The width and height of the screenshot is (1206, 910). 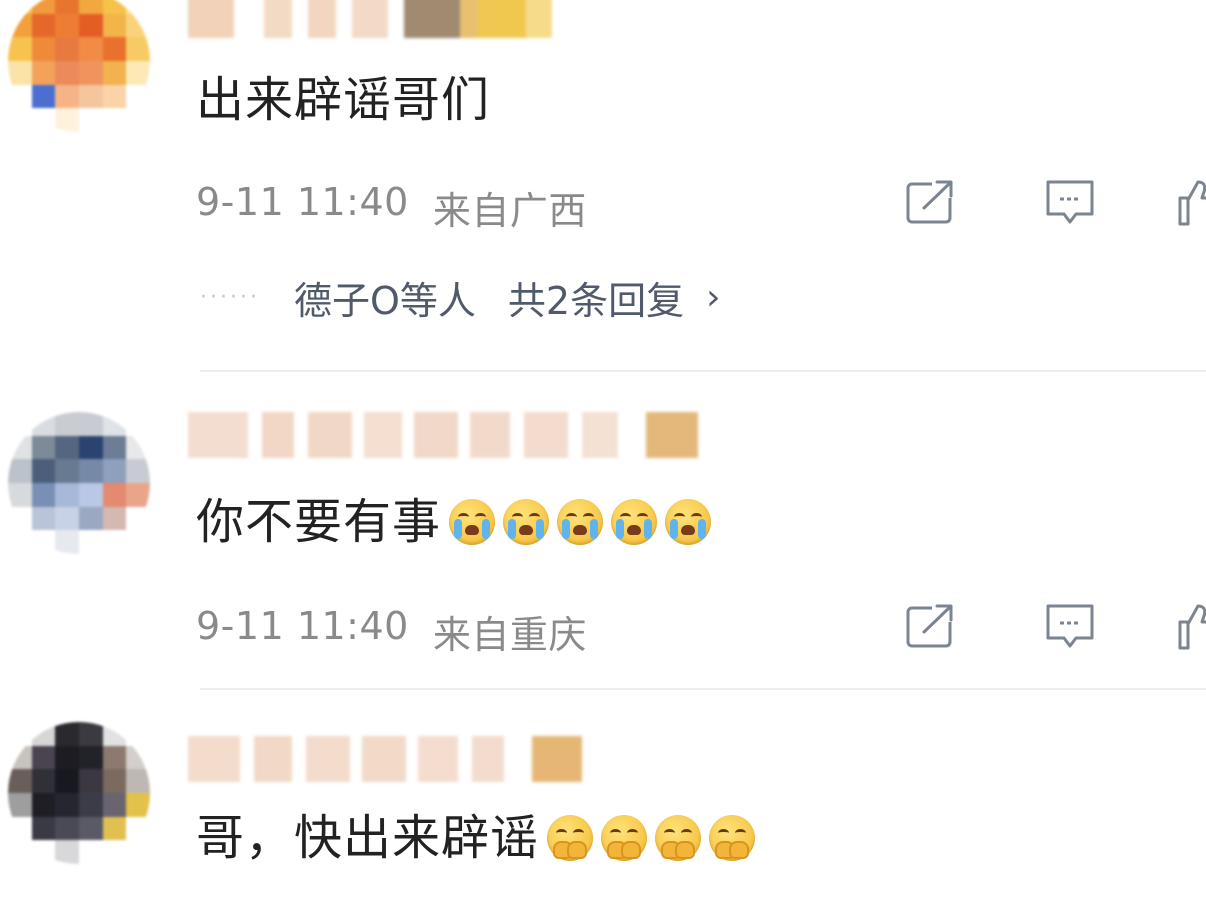 What do you see at coordinates (384, 301) in the screenshot?
I see `reply-users: 德子O等人` at bounding box center [384, 301].